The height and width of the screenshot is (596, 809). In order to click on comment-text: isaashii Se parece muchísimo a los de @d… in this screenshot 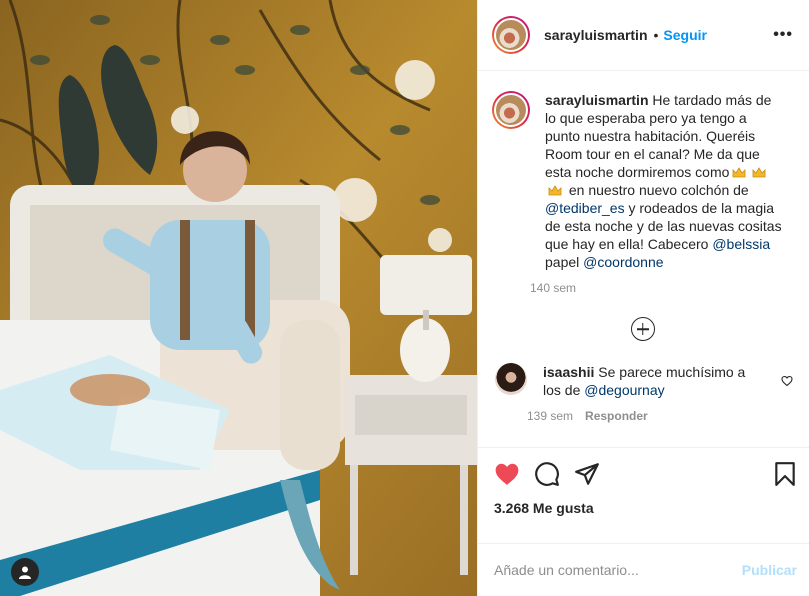, I will do `click(650, 381)`.